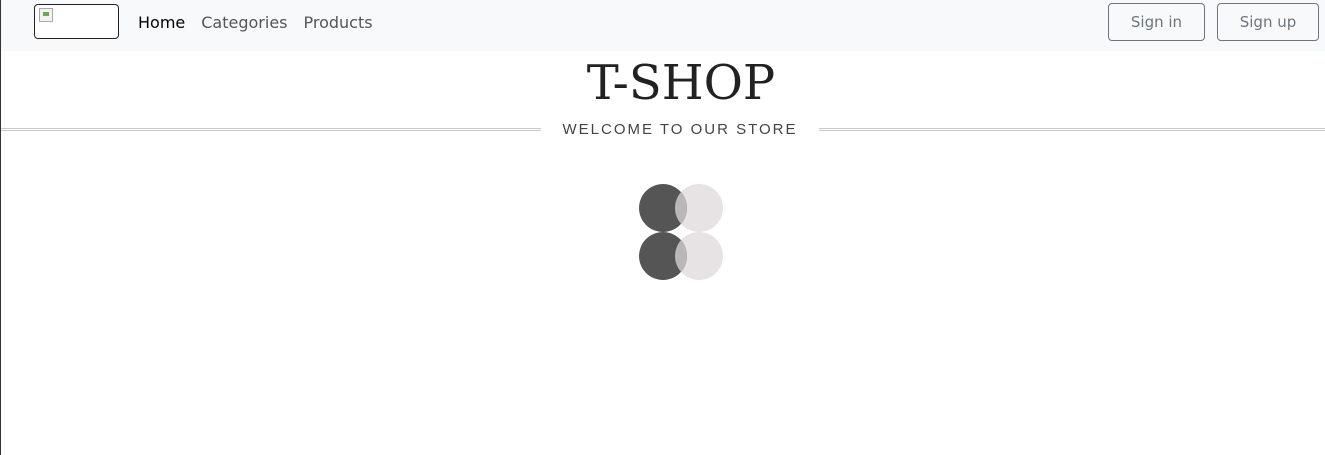 The image size is (1325, 455). Describe the element at coordinates (680, 129) in the screenshot. I see `tagline: WELCOME TO OUR STORE` at that location.